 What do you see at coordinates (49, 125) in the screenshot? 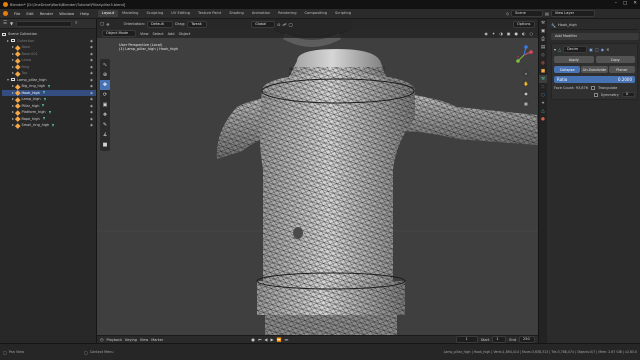
I see `outliner-row: Small_ring_high ◉` at bounding box center [49, 125].